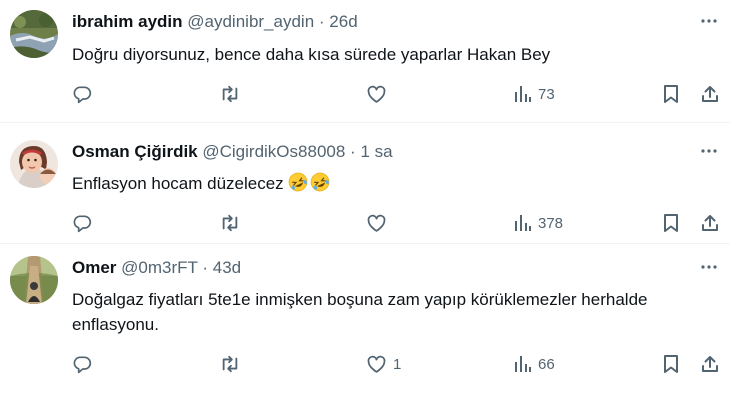 This screenshot has width=730, height=420. I want to click on views-button: 378, so click(538, 223).